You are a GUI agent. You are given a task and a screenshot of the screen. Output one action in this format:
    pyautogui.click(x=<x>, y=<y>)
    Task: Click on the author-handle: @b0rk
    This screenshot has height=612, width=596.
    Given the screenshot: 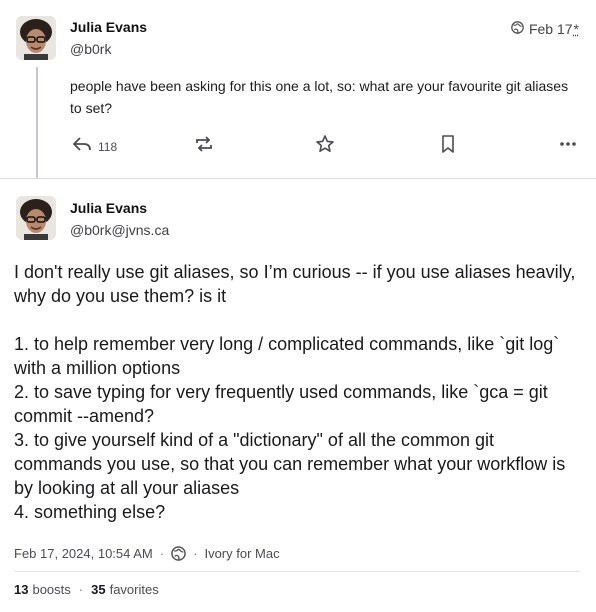 What is the action you would take?
    pyautogui.click(x=90, y=49)
    